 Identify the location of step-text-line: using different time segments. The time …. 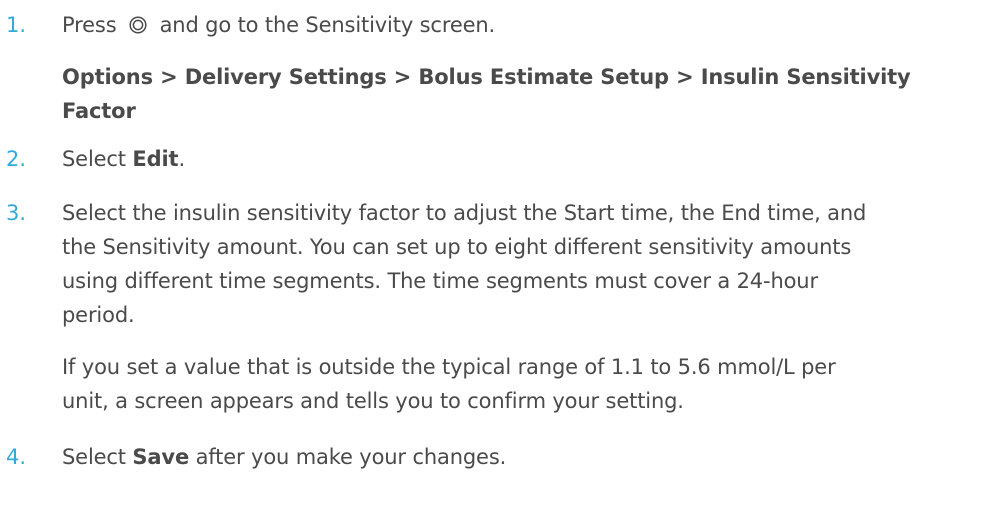
(440, 281).